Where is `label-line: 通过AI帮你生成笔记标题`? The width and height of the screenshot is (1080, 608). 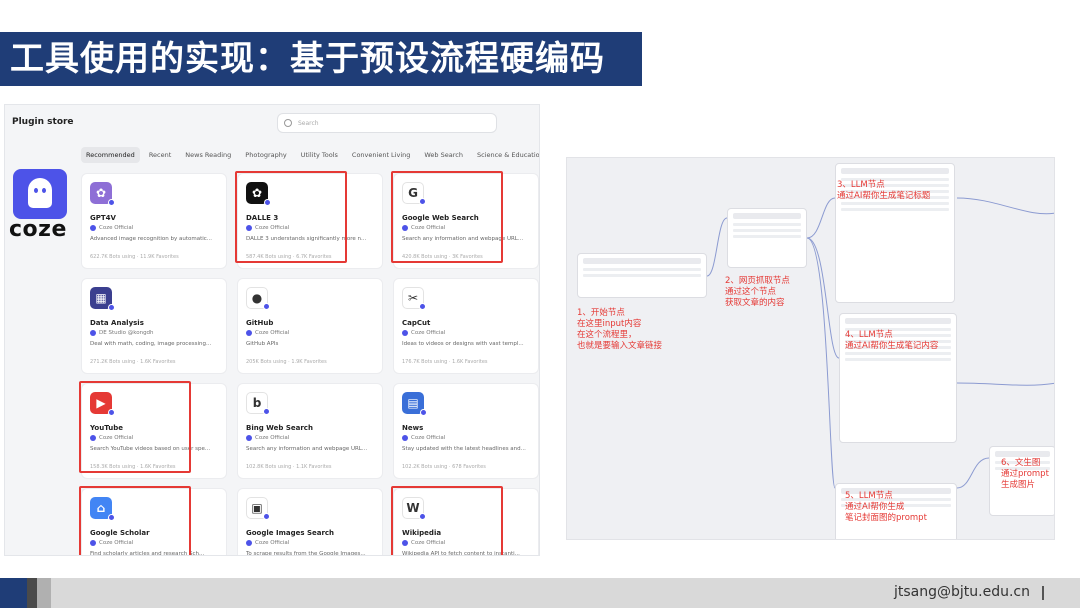 label-line: 通过AI帮你生成笔记标题 is located at coordinates (884, 196).